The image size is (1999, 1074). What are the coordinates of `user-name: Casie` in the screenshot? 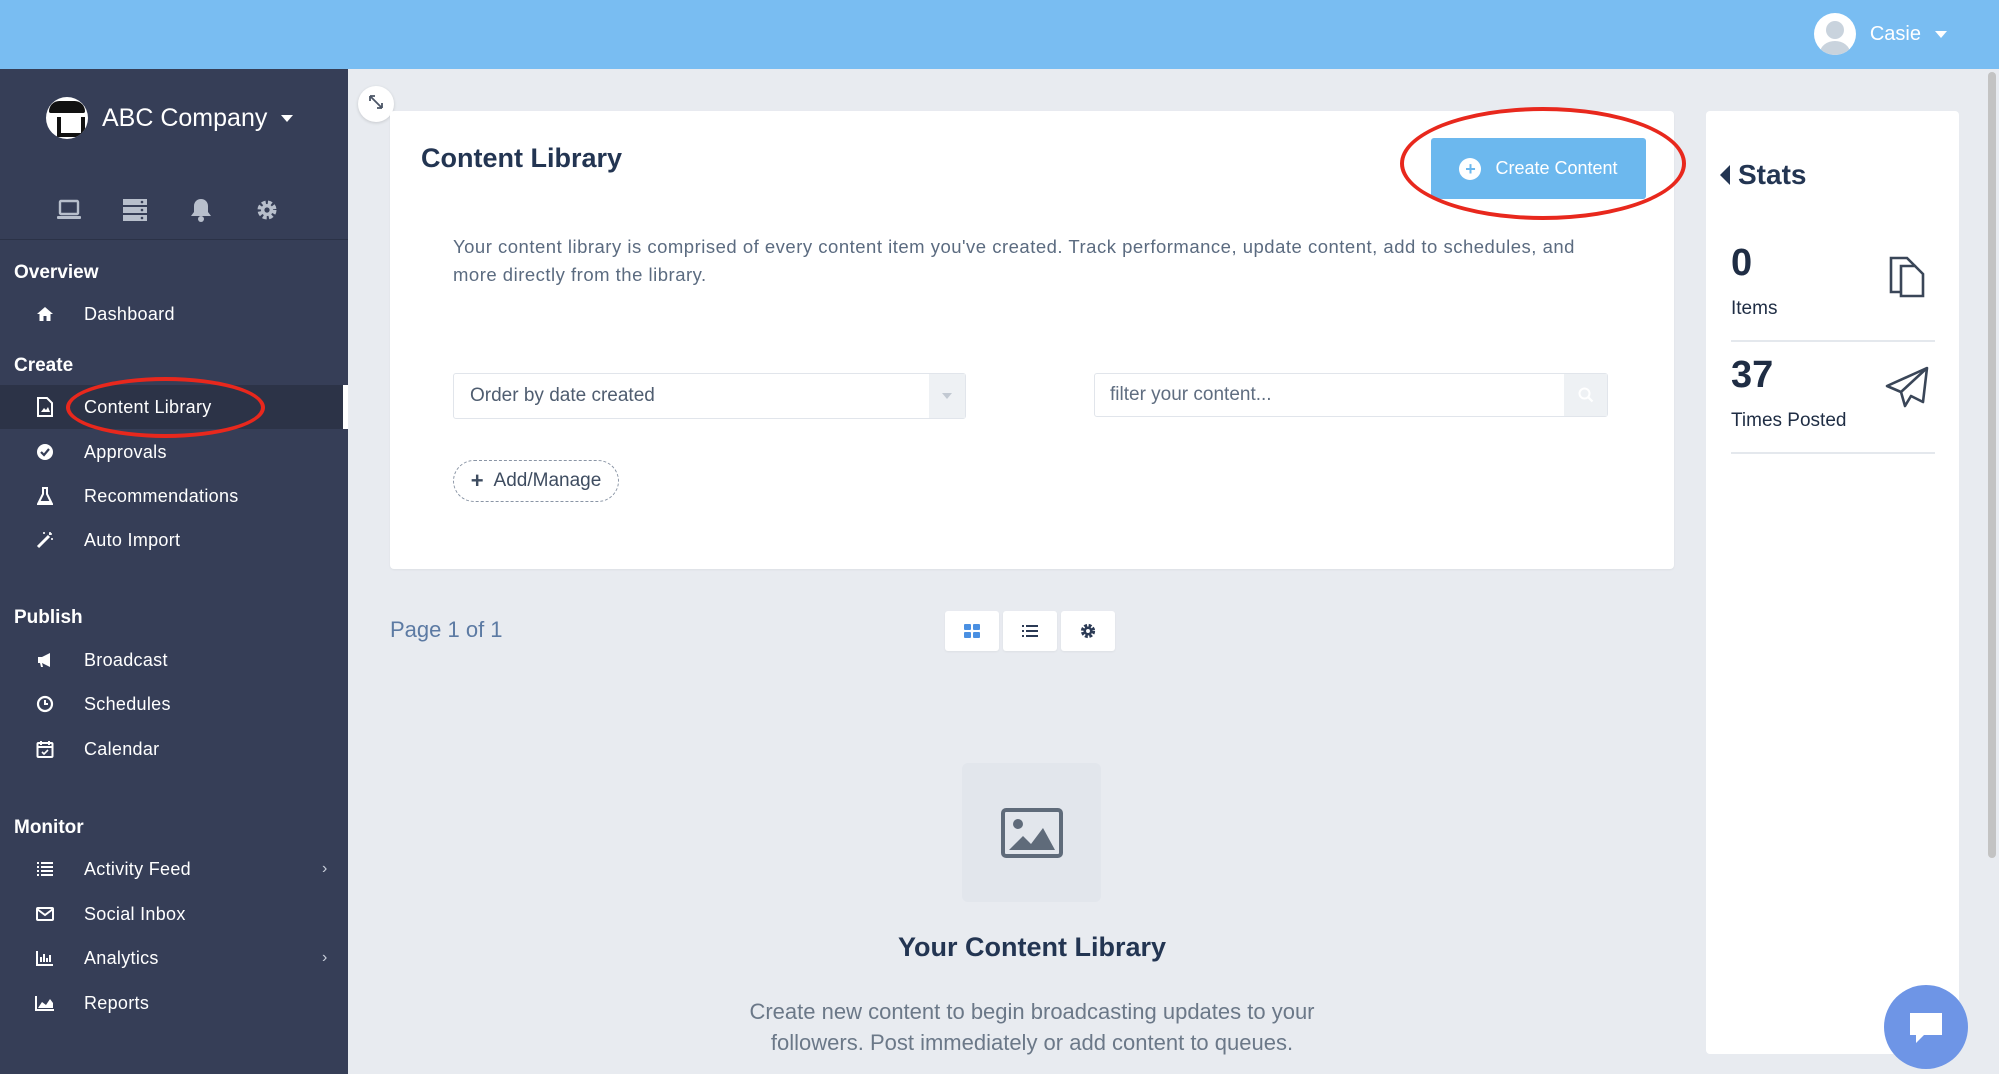 It's located at (1895, 33).